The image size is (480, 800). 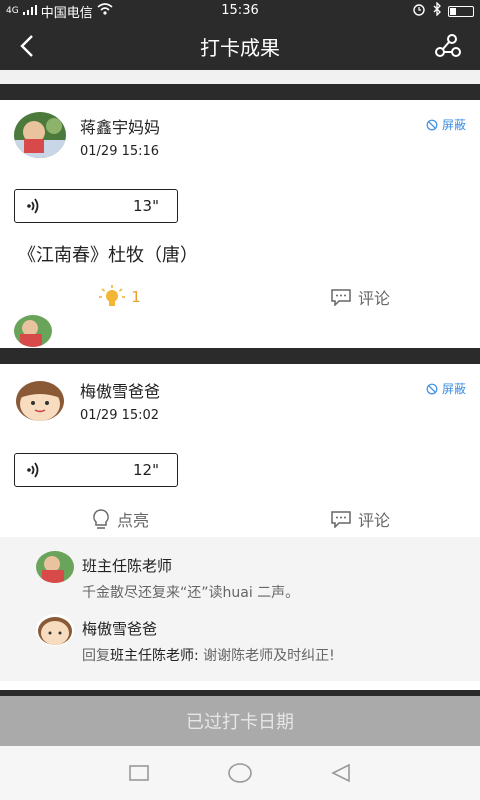 I want to click on comment-item: 梅傲雪爸爸 回复班主任陈老师: 谢谢陈老师及时纠正!, so click(x=258, y=639).